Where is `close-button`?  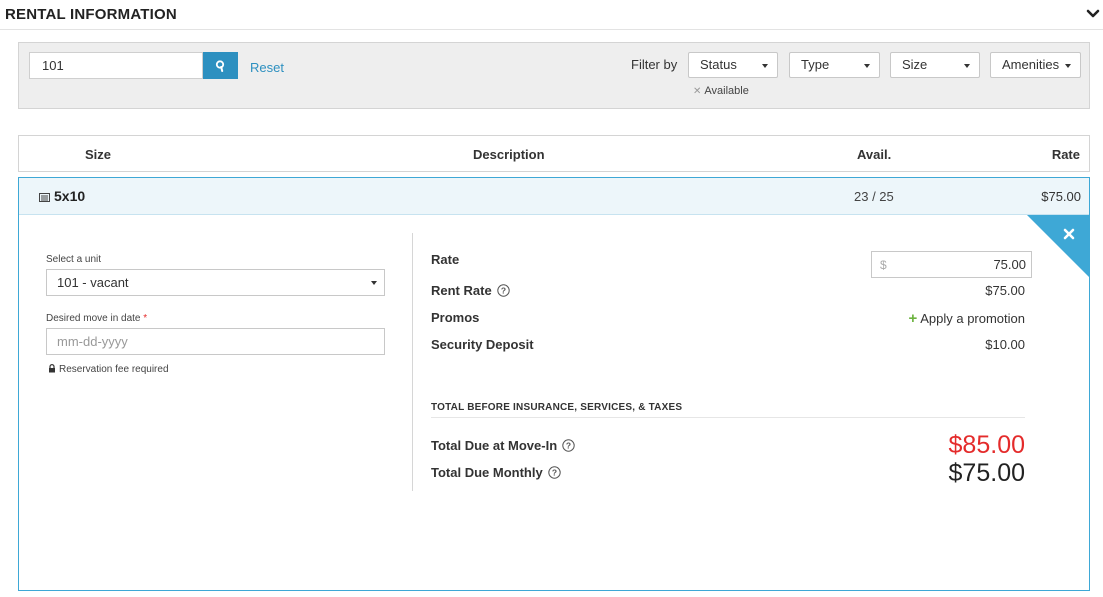 close-button is located at coordinates (1058, 246).